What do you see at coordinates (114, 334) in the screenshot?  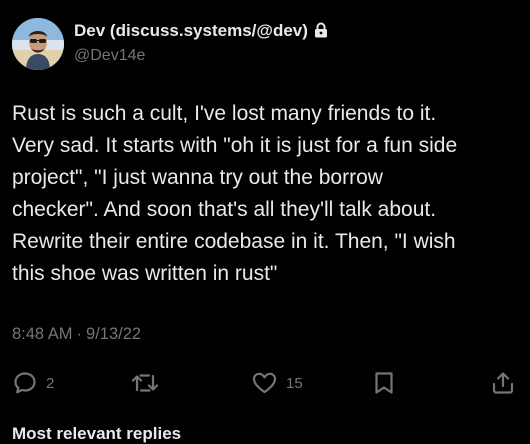 I see `tweet-date: 9/13/22` at bounding box center [114, 334].